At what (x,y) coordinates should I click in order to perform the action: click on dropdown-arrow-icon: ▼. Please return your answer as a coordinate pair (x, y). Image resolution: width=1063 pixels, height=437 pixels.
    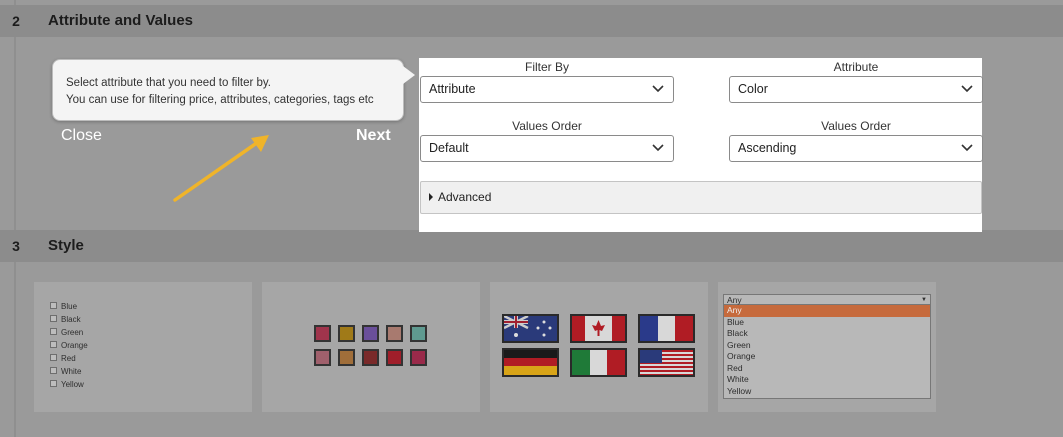
    Looking at the image, I should click on (924, 300).